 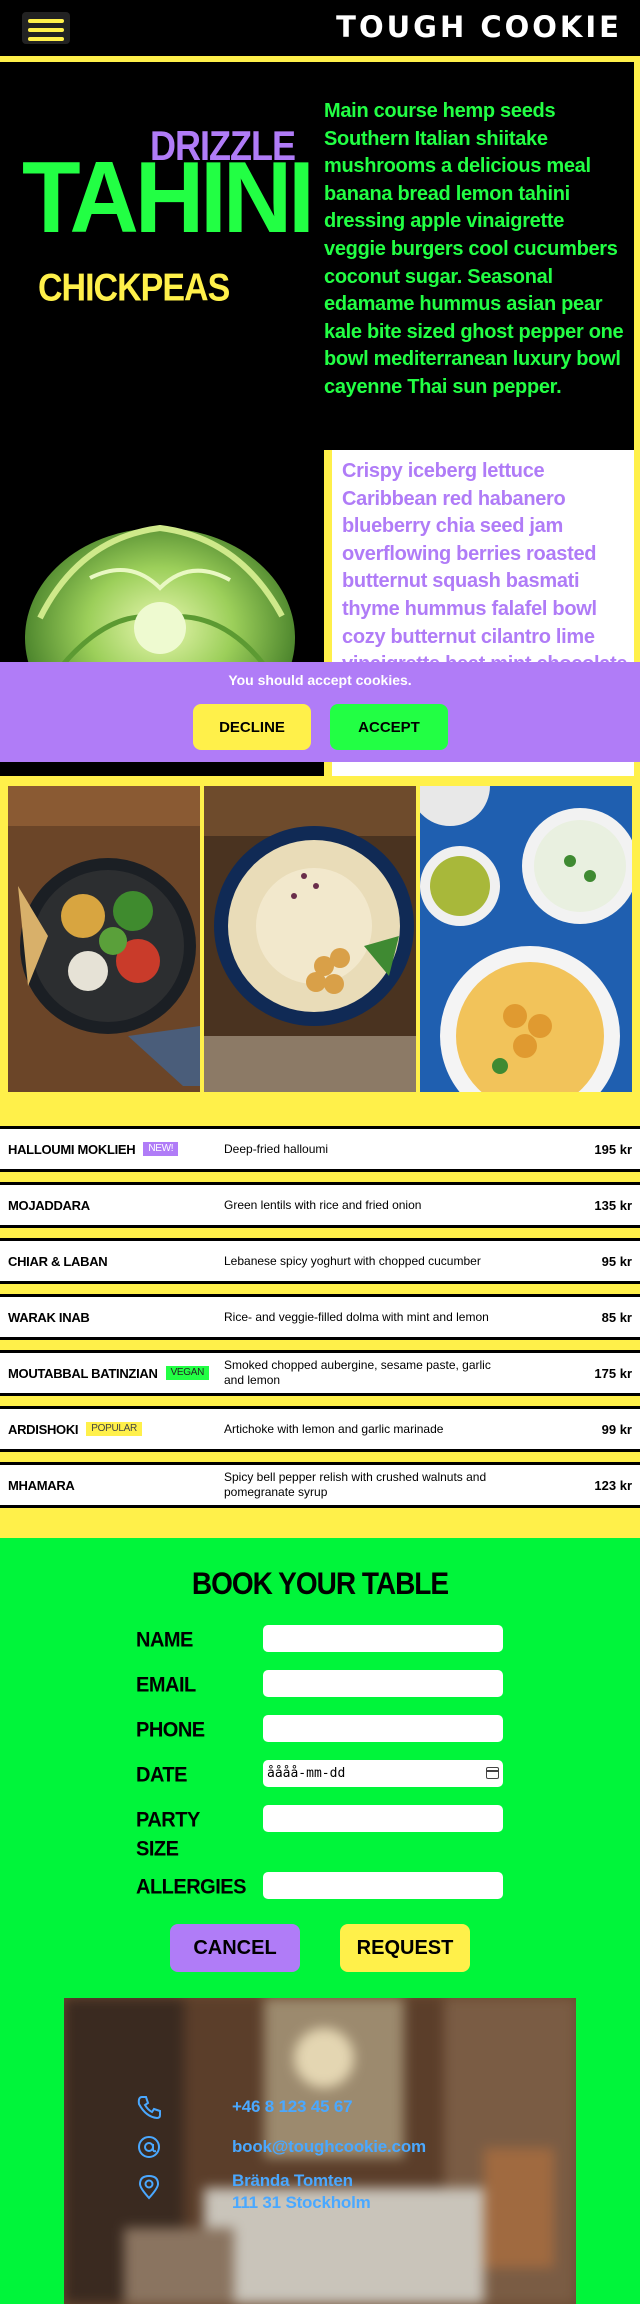 I want to click on allergies-field, so click(x=383, y=1885).